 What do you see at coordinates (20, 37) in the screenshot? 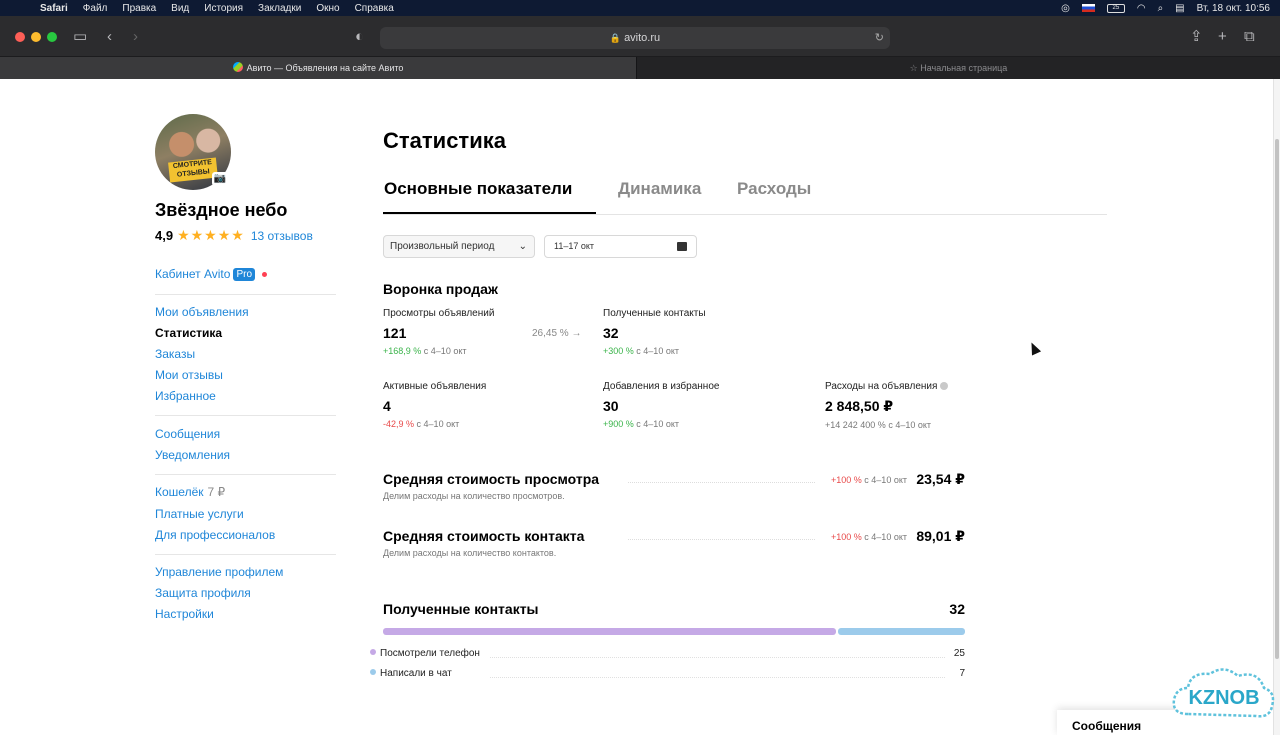
I see `close-window-button` at bounding box center [20, 37].